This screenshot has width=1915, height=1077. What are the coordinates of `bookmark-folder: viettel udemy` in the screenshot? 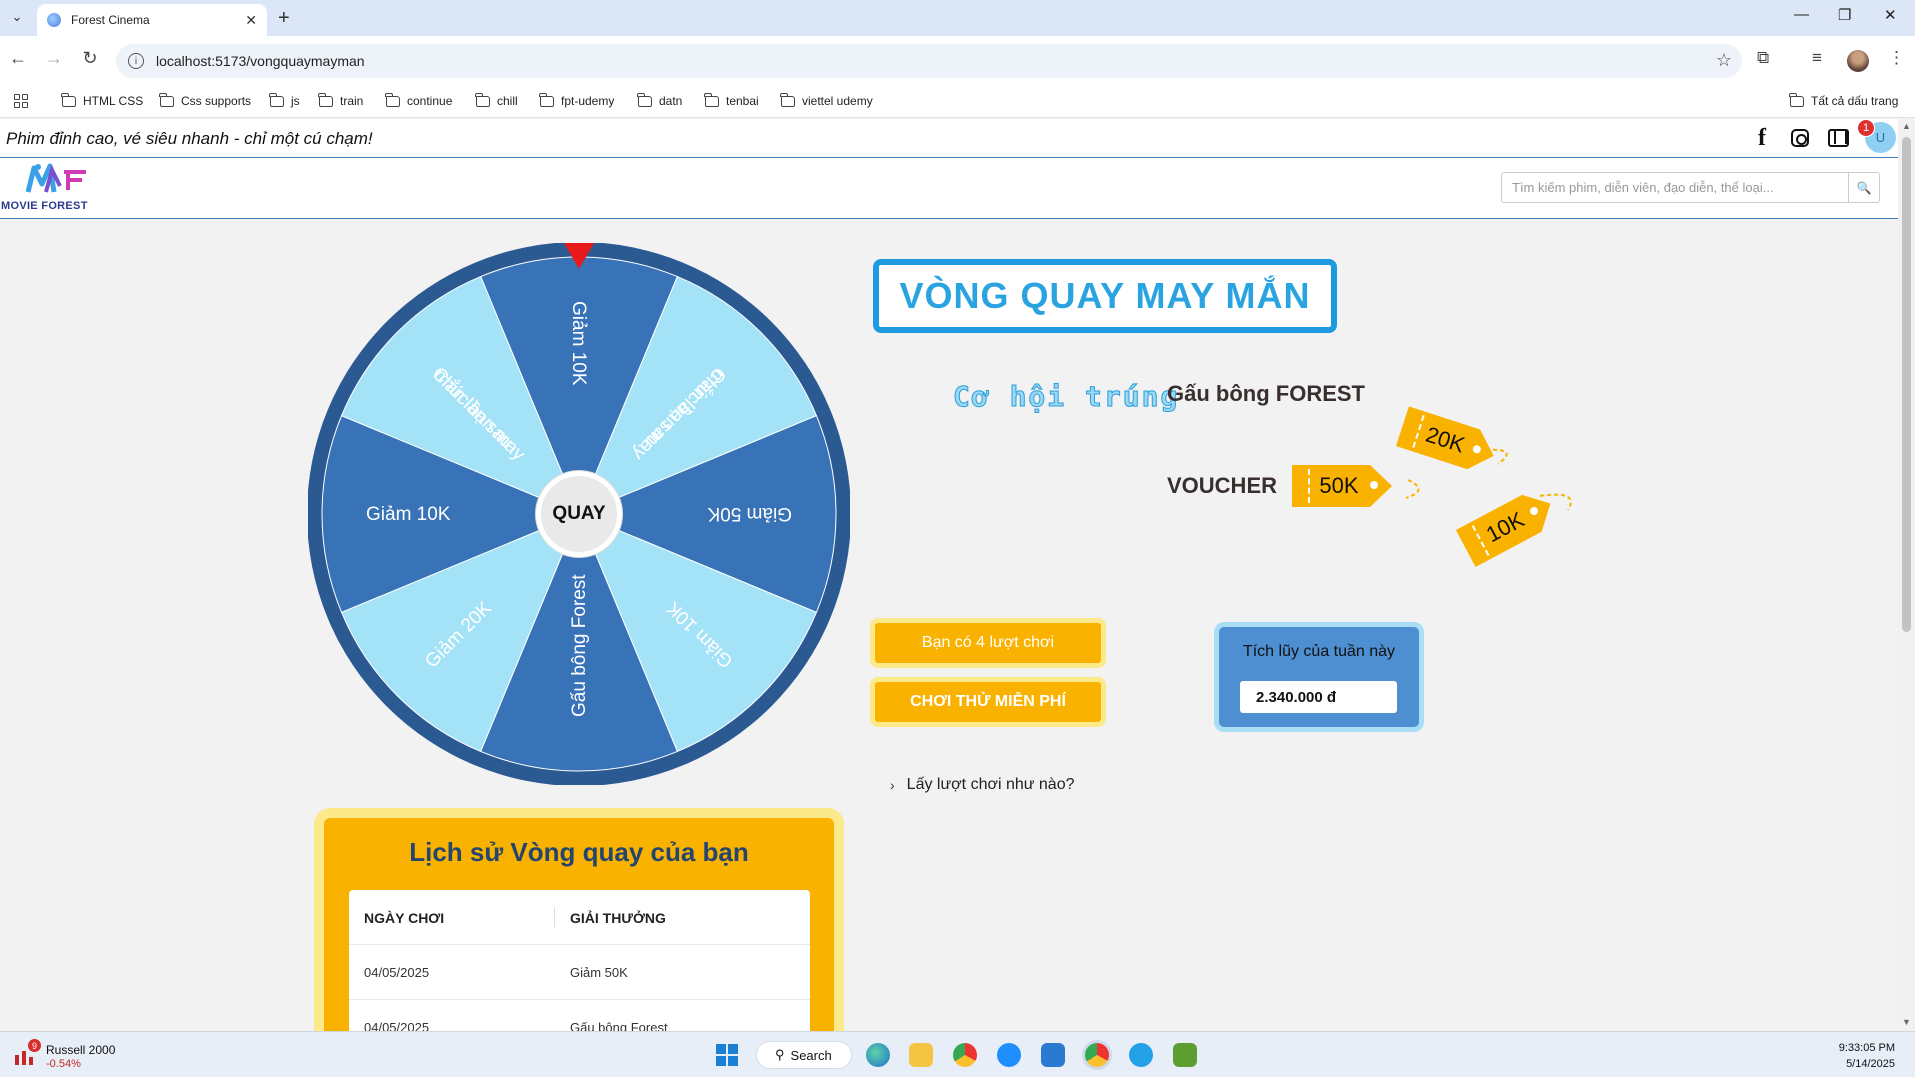 It's located at (826, 100).